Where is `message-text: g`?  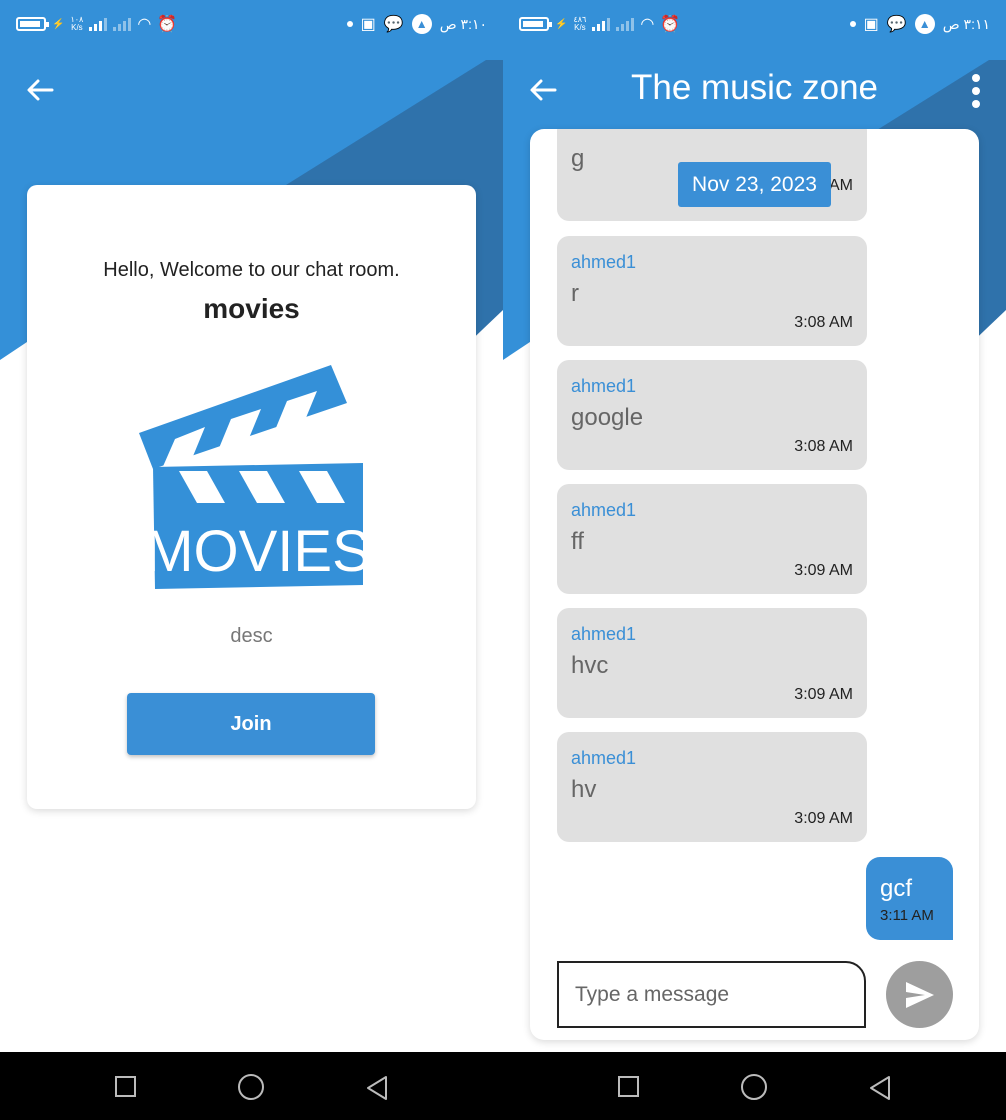
message-text: g is located at coordinates (578, 158).